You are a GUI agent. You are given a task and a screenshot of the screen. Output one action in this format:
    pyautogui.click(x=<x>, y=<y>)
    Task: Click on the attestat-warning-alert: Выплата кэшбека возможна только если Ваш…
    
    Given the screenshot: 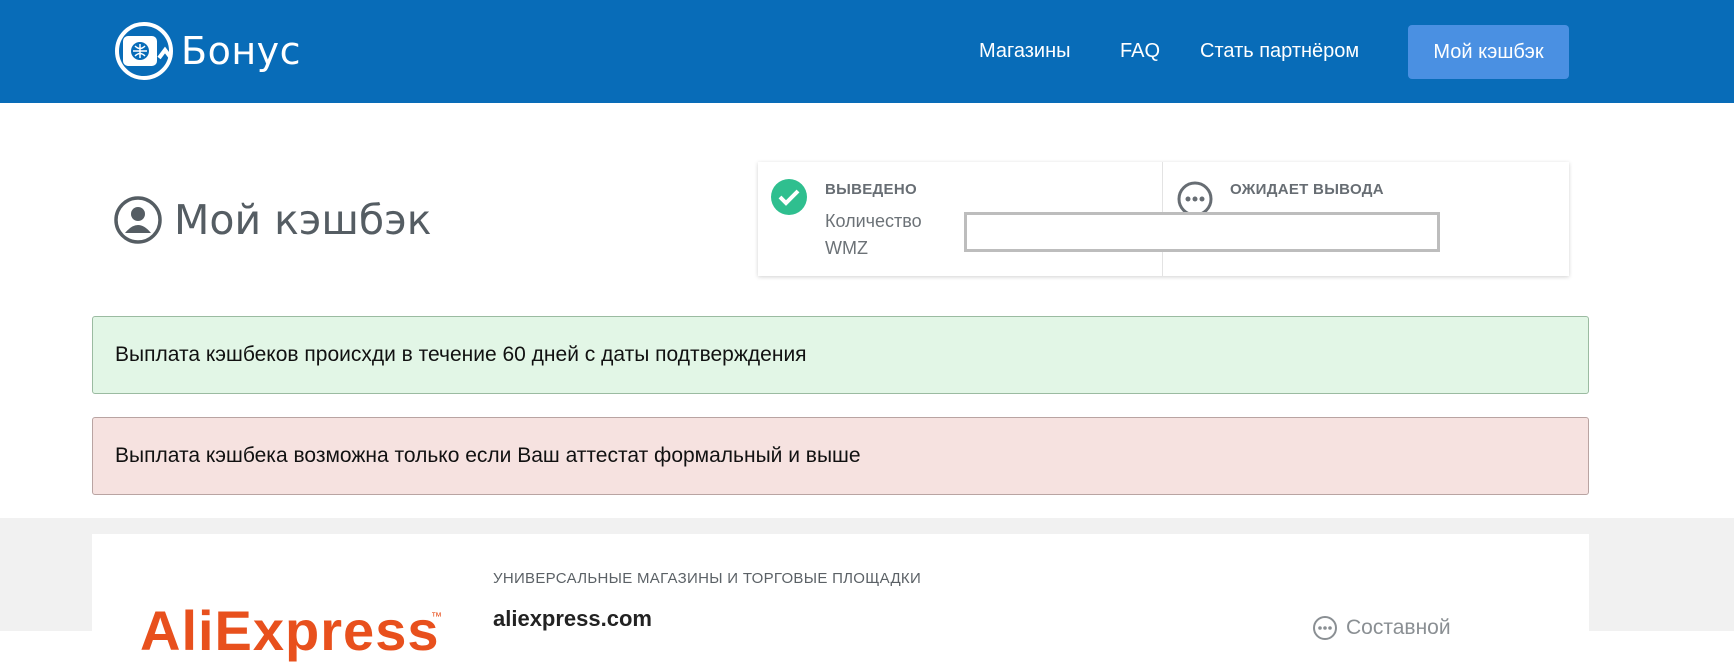 What is the action you would take?
    pyautogui.click(x=840, y=456)
    